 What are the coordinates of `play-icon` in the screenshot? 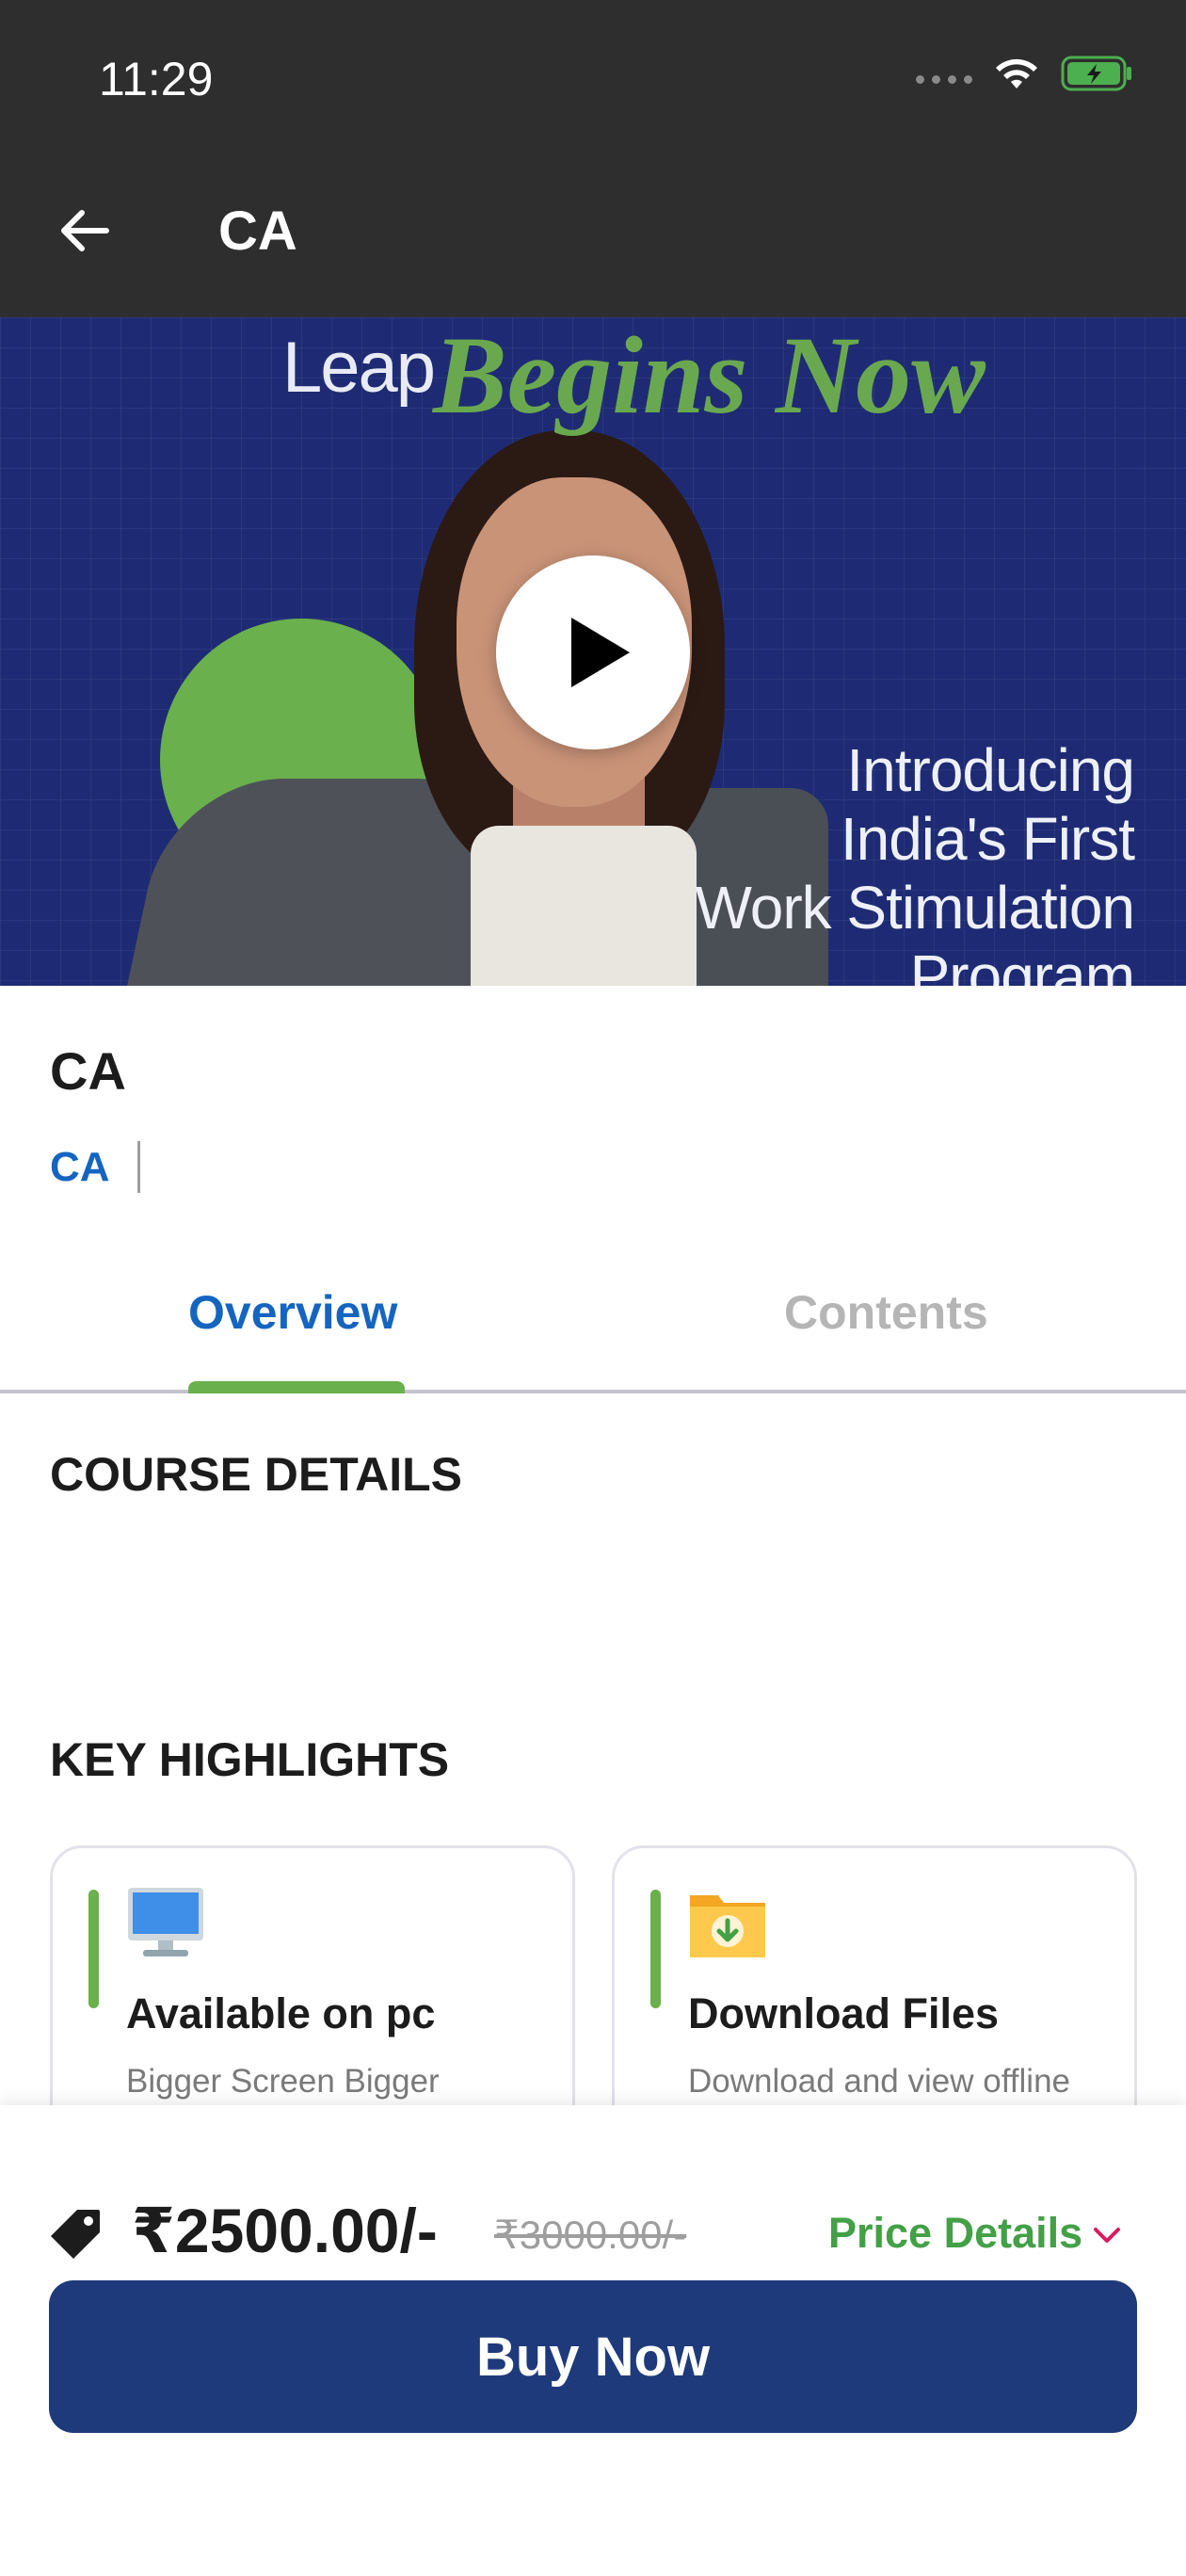 It's located at (600, 652).